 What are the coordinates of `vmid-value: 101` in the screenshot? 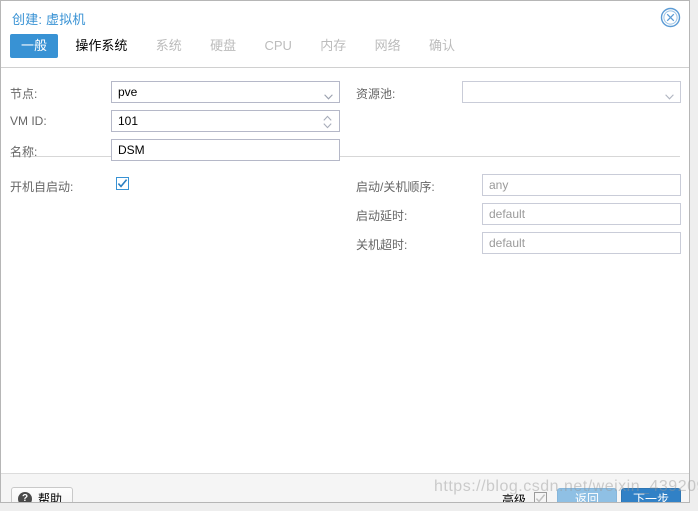 It's located at (128, 121).